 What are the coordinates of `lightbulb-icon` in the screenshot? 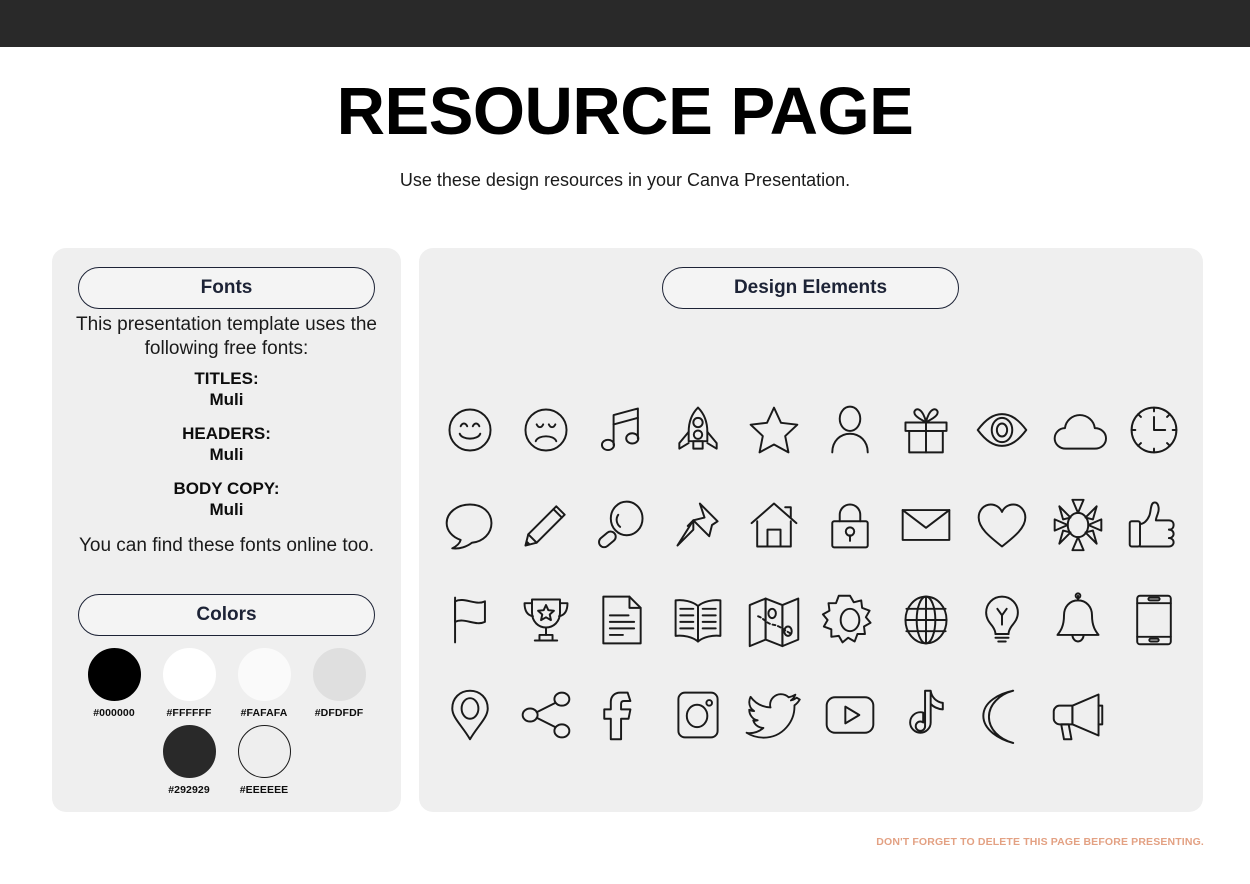 It's located at (1002, 620).